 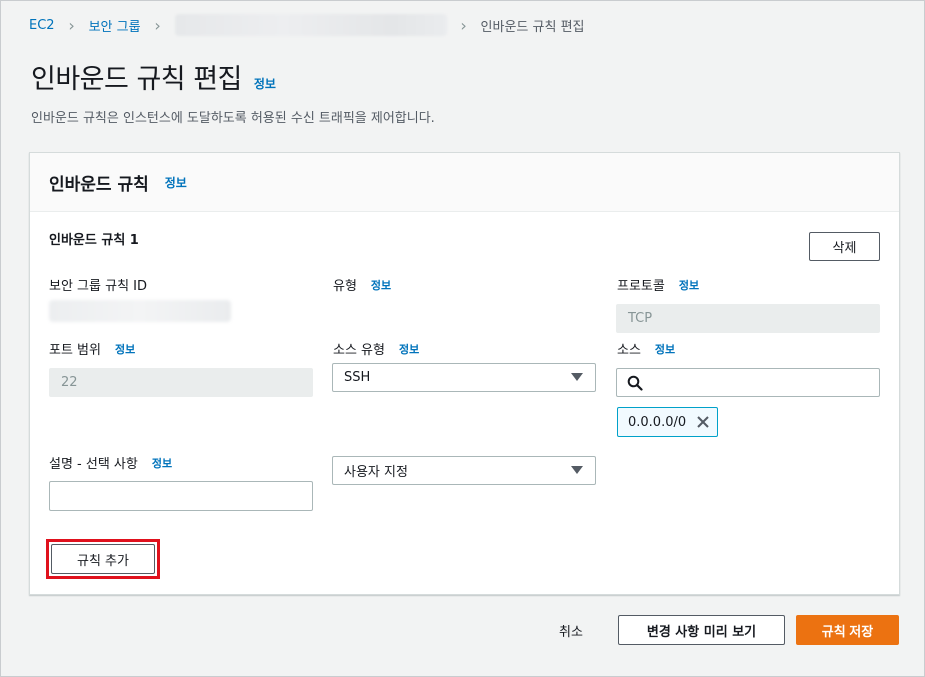 I want to click on page-info-link: 정보, so click(x=265, y=83).